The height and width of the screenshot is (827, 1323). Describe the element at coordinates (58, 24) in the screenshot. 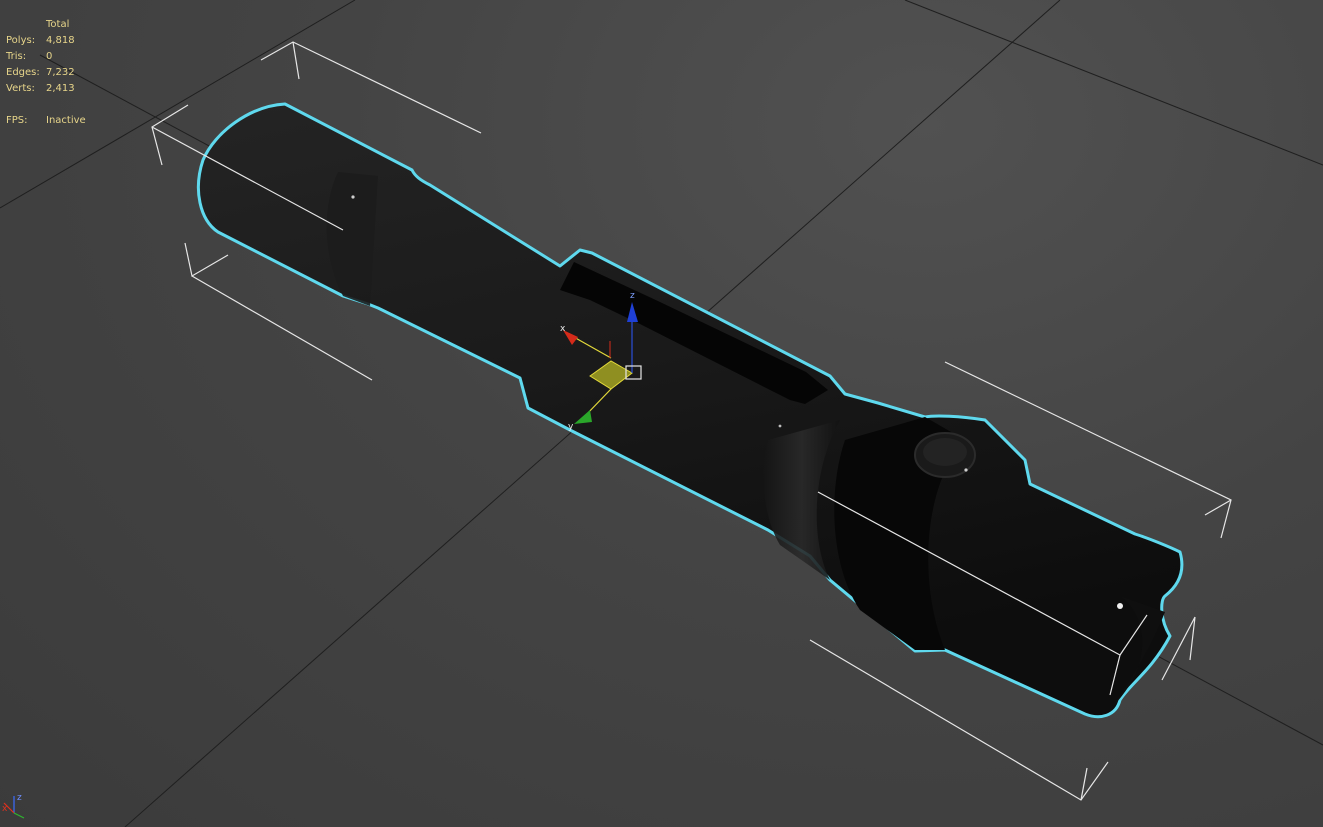

I see `stats-header: Total` at that location.